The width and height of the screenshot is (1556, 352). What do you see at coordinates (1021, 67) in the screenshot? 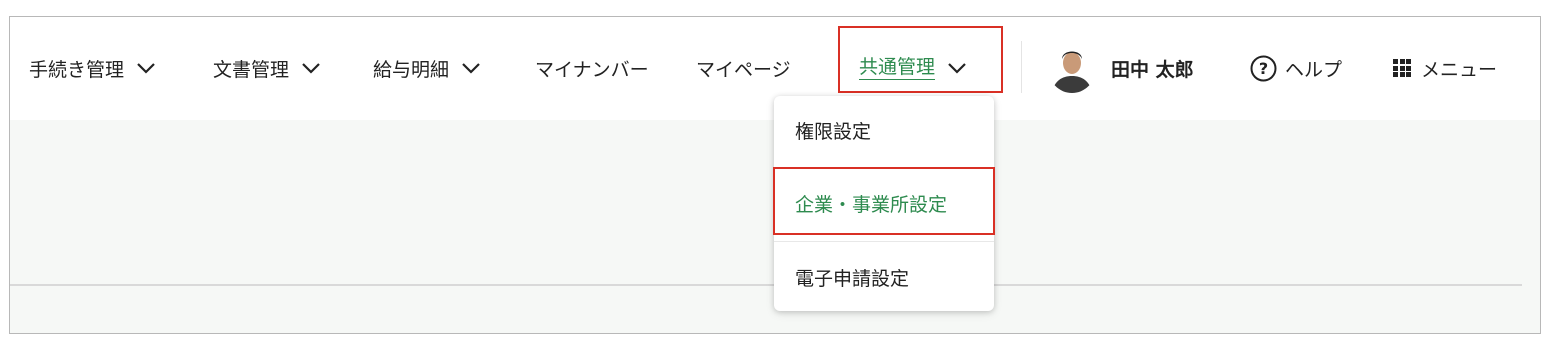
I see `header-divider` at bounding box center [1021, 67].